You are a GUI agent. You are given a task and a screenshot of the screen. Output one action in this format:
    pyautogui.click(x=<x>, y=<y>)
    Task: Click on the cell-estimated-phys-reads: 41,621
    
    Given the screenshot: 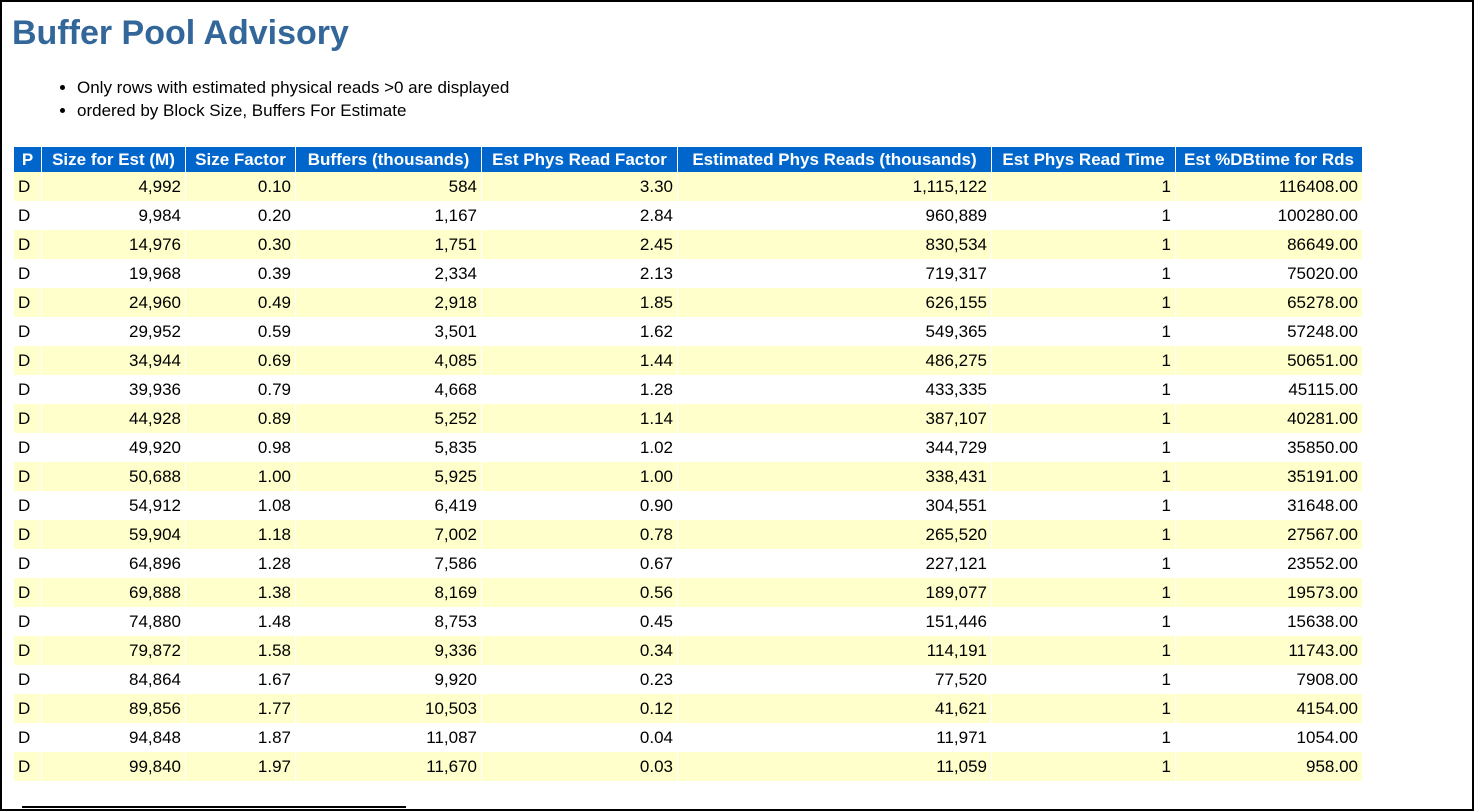 What is the action you would take?
    pyautogui.click(x=834, y=708)
    